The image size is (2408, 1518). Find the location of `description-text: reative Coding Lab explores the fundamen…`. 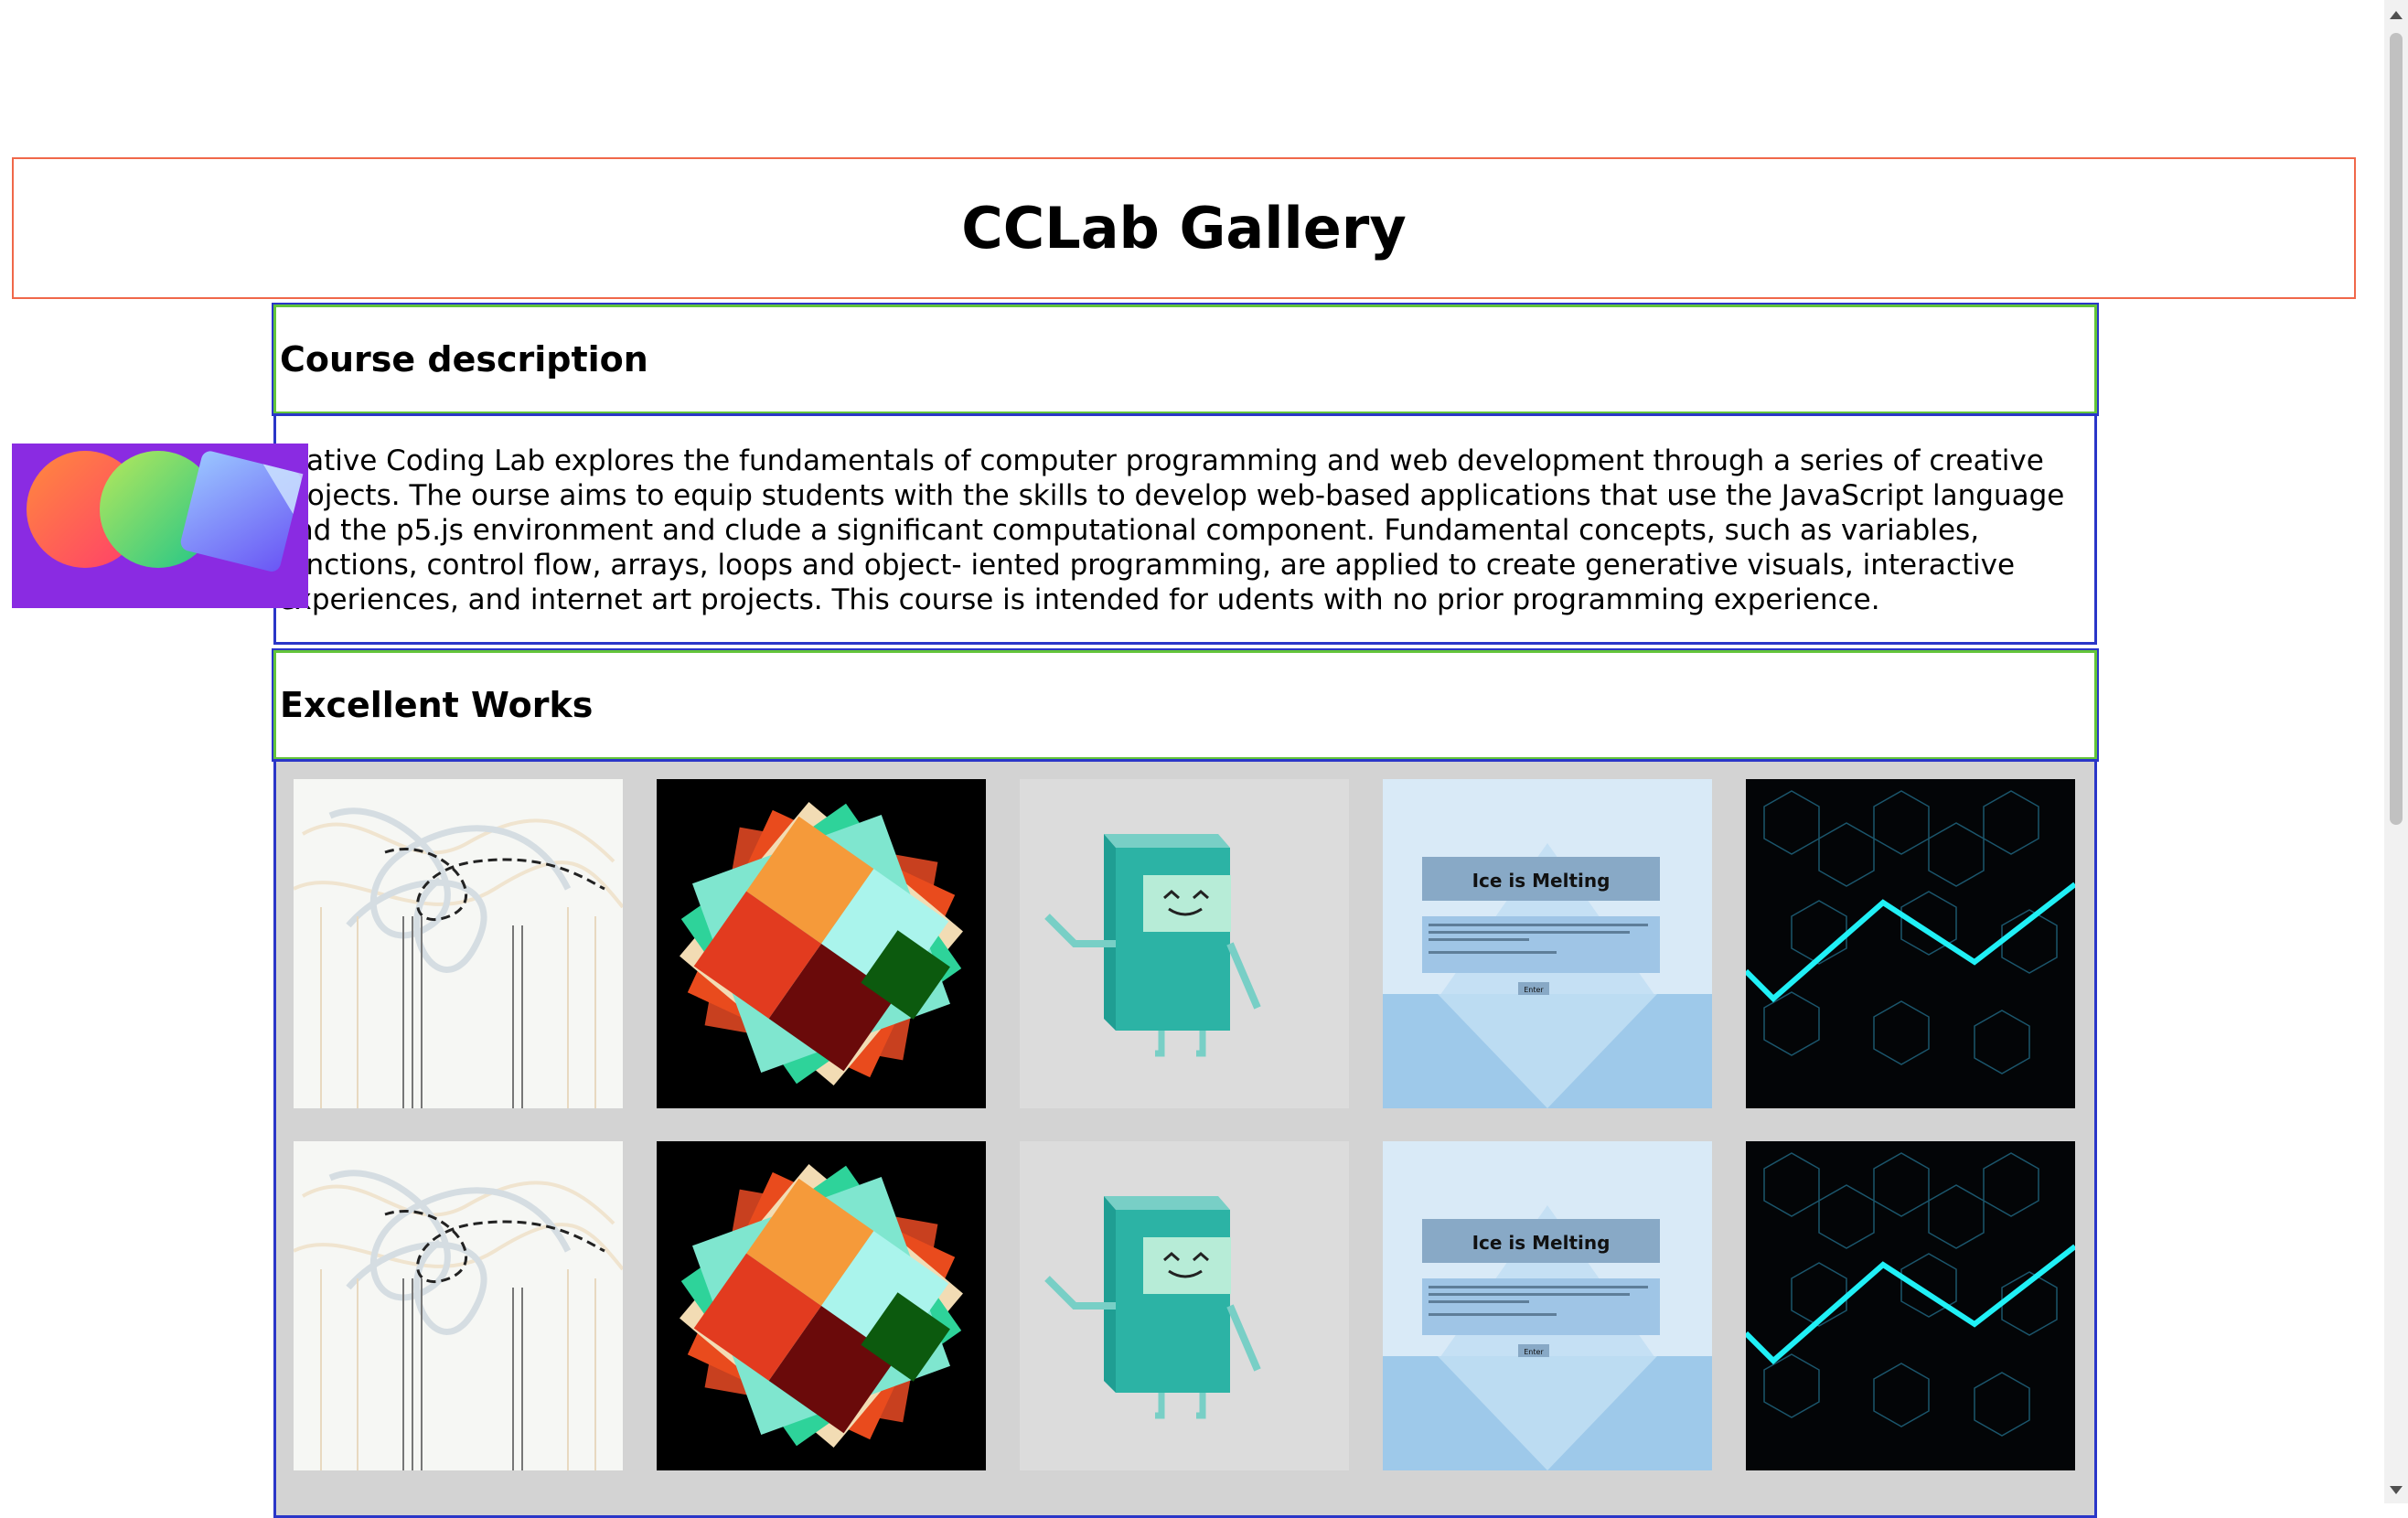

description-text: reative Coding Lab explores the fundamen… is located at coordinates (1172, 530).